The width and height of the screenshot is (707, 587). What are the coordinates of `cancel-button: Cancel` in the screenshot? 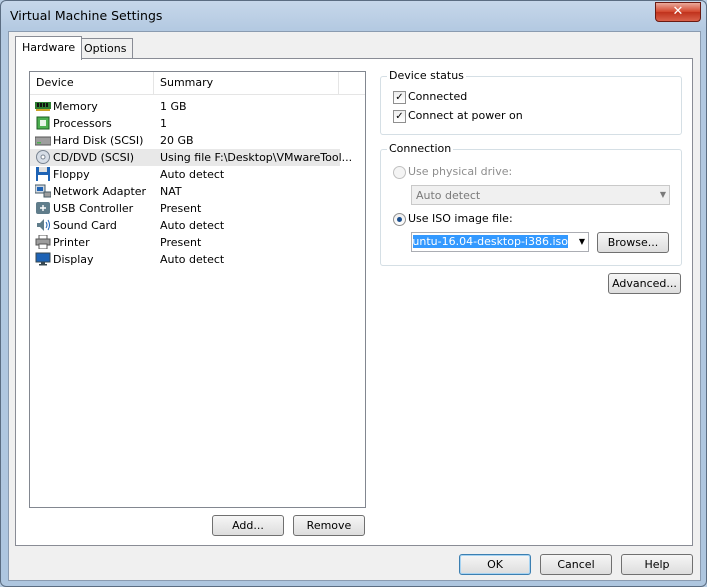 It's located at (576, 564).